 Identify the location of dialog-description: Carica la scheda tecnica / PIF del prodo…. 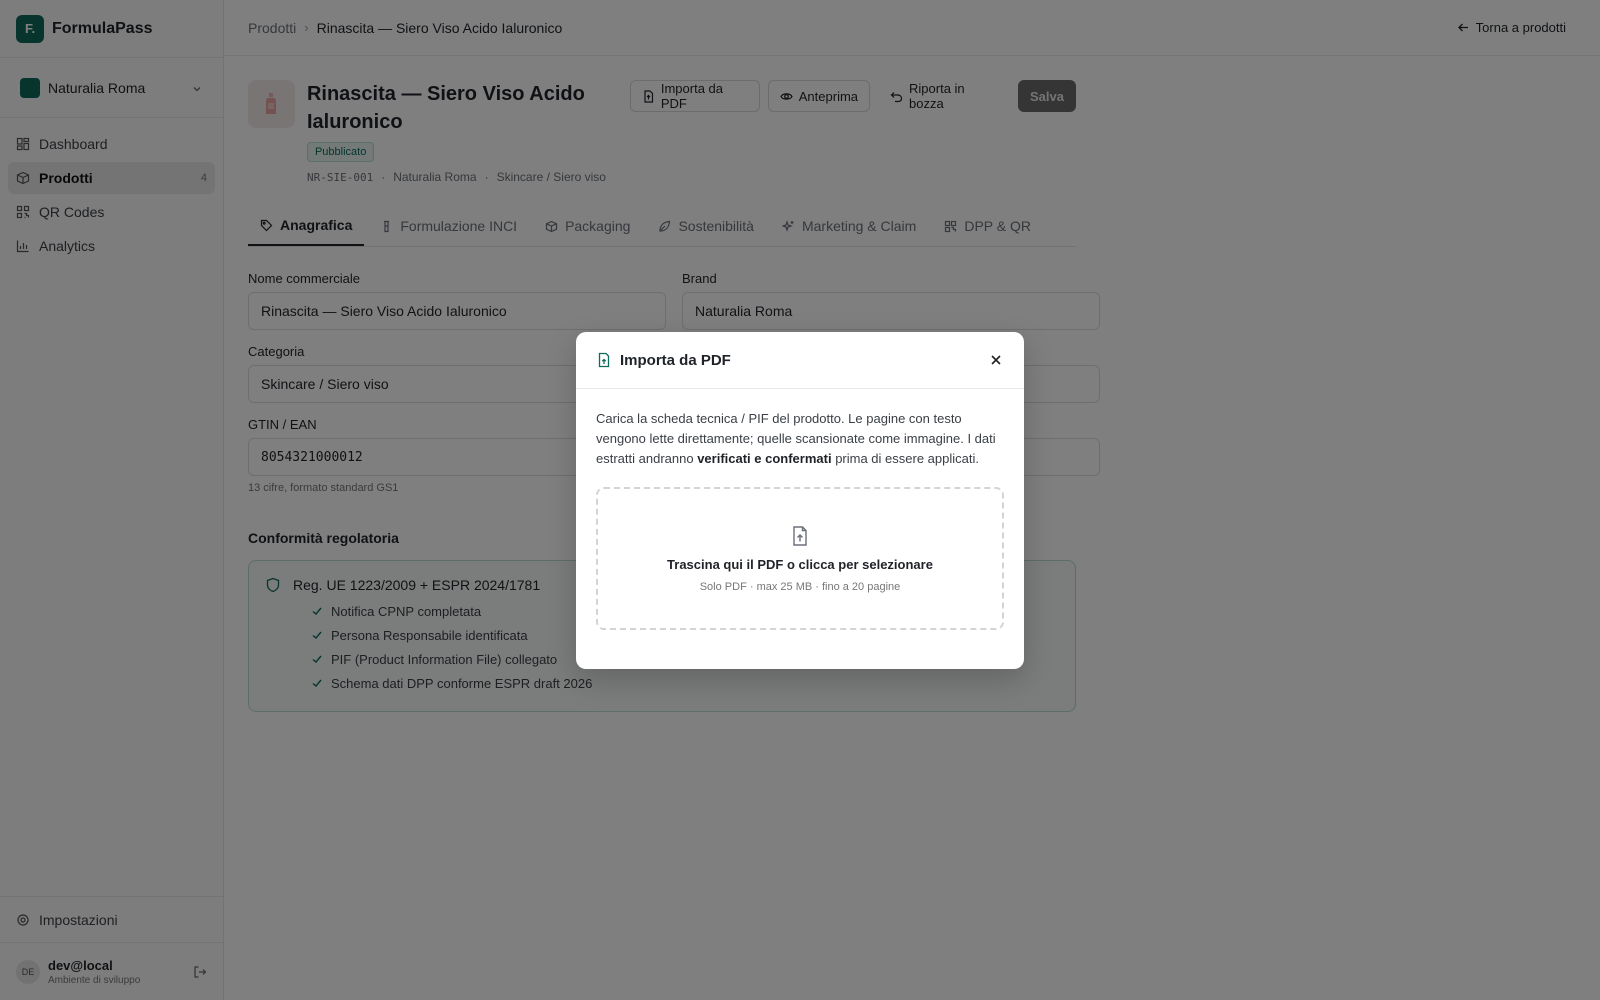
(800, 439).